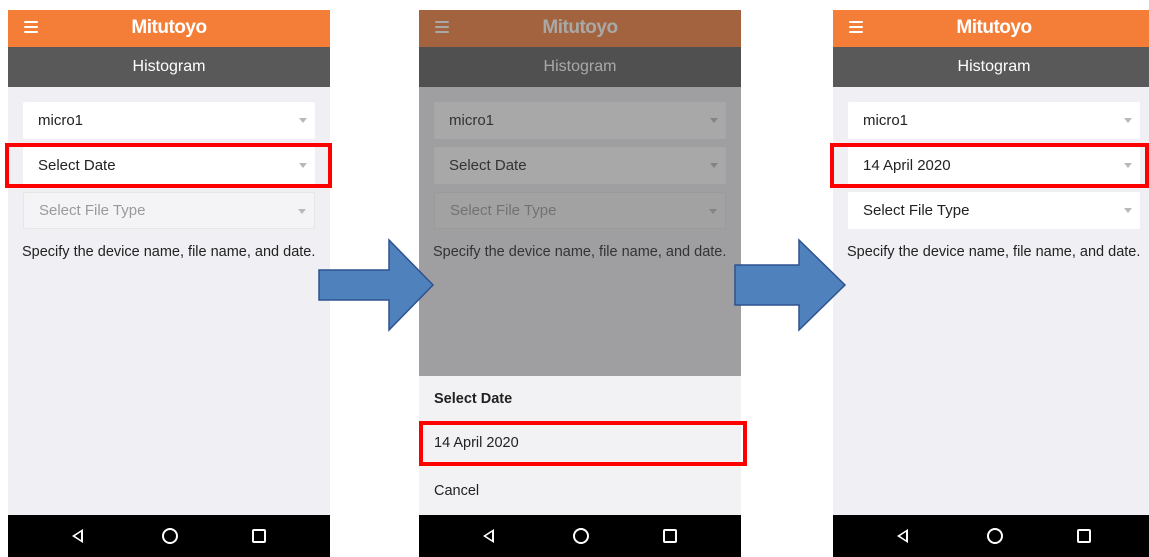  What do you see at coordinates (456, 491) in the screenshot?
I see `cancel-button: Cancel` at bounding box center [456, 491].